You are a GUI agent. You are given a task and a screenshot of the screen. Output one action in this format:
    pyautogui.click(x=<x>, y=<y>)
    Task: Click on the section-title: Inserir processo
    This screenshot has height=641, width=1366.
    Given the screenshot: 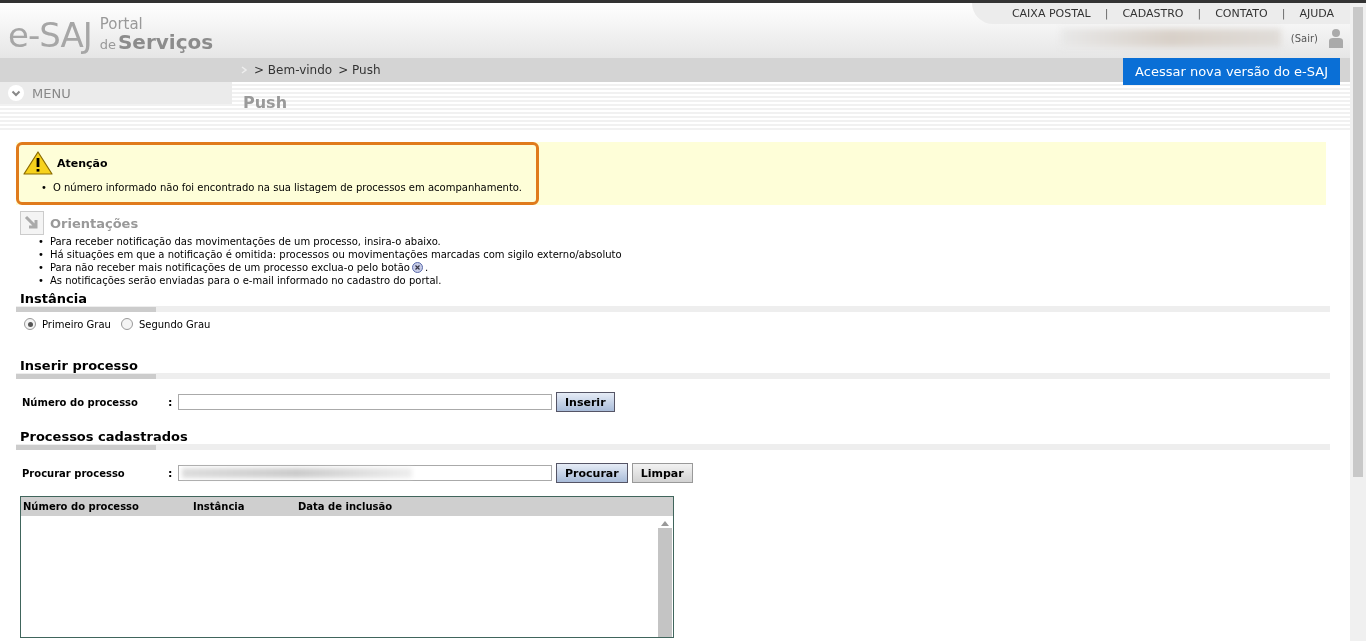 What is the action you would take?
    pyautogui.click(x=79, y=365)
    